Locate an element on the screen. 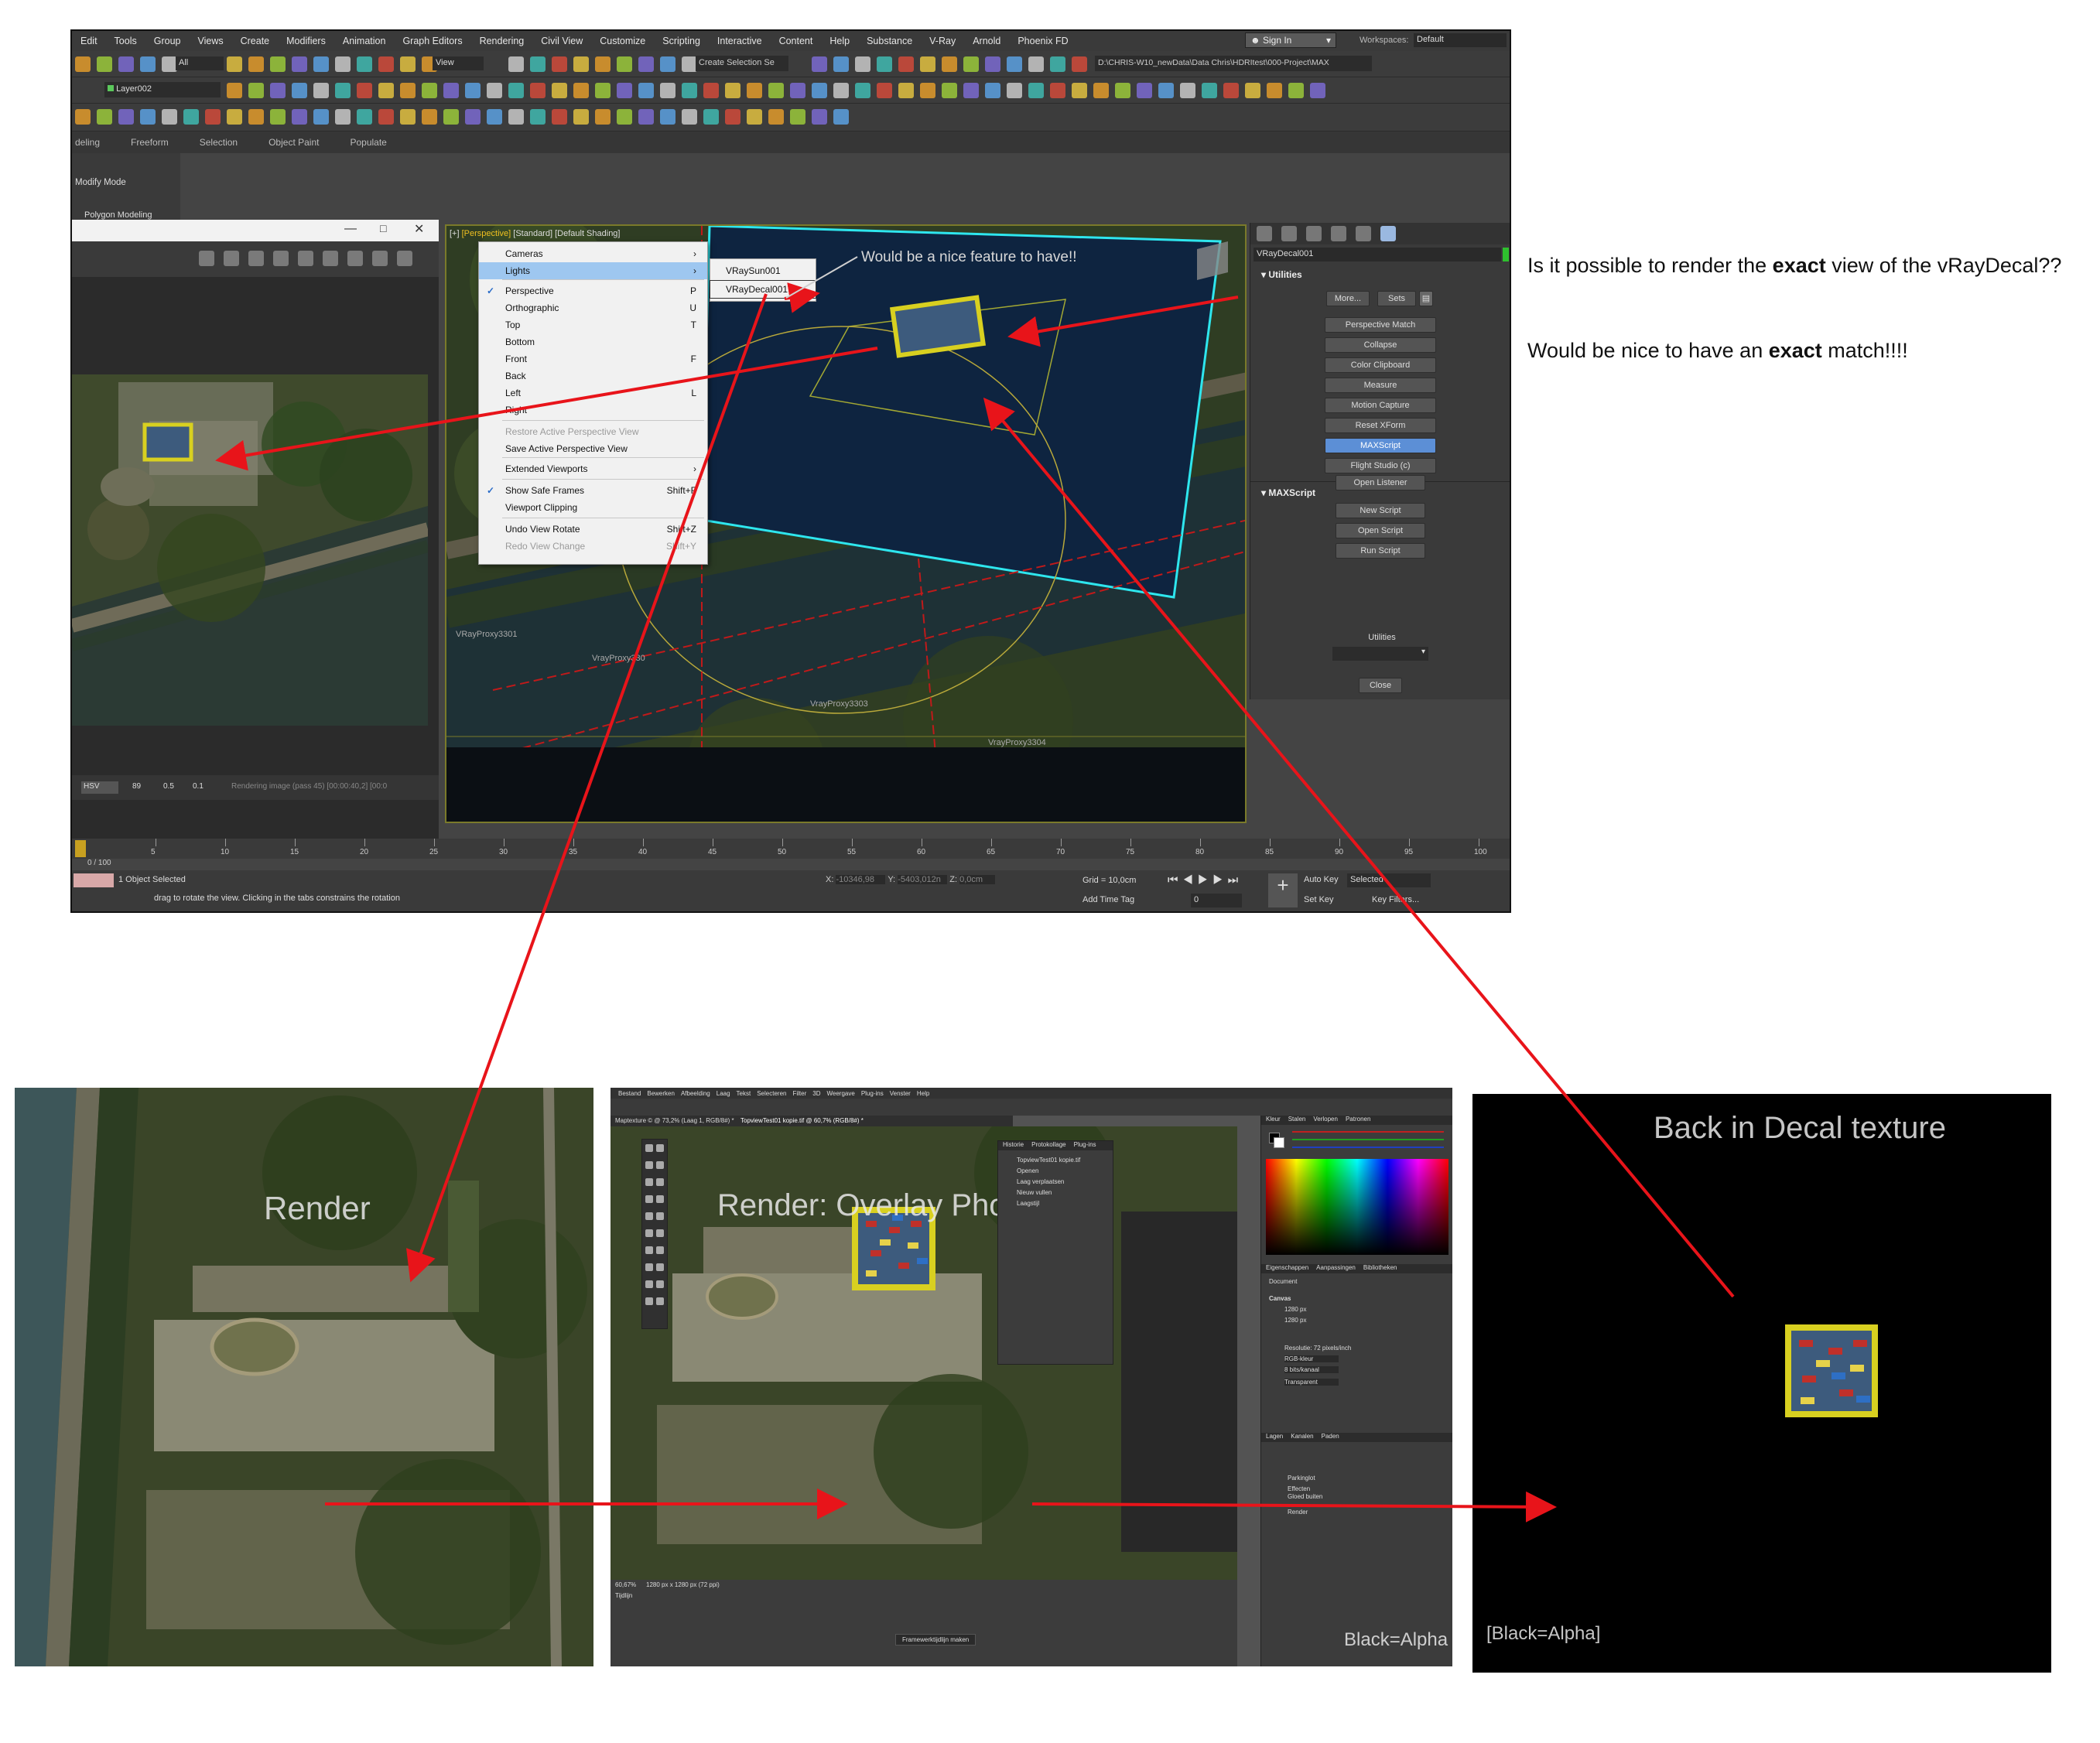  set-key-icon: + is located at coordinates (1283, 890).